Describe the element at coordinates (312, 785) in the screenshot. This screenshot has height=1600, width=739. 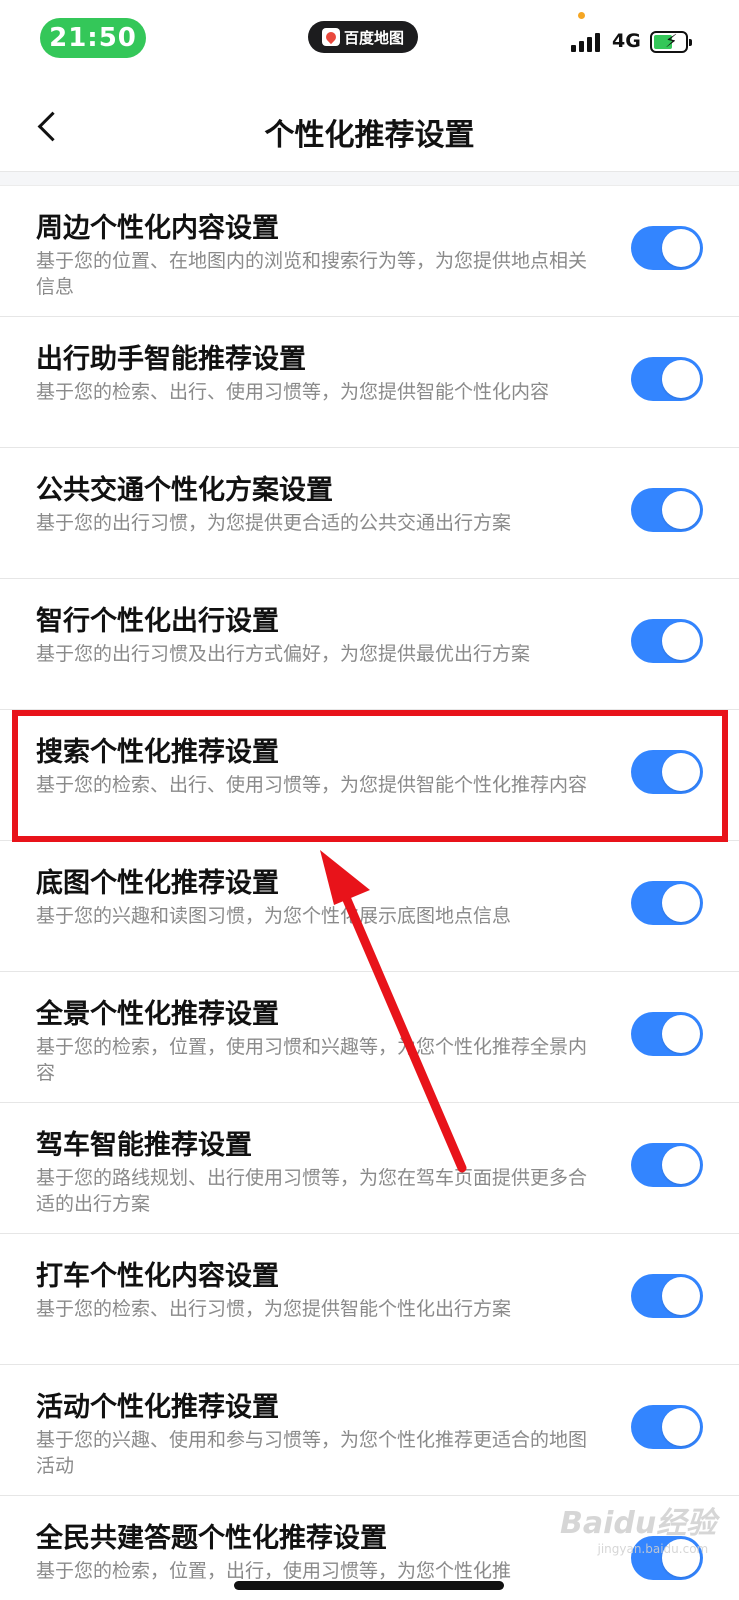
I see `setting-description: 基于您的检索、出行、使用习惯等，为您提供智能个性化推荐内容` at that location.